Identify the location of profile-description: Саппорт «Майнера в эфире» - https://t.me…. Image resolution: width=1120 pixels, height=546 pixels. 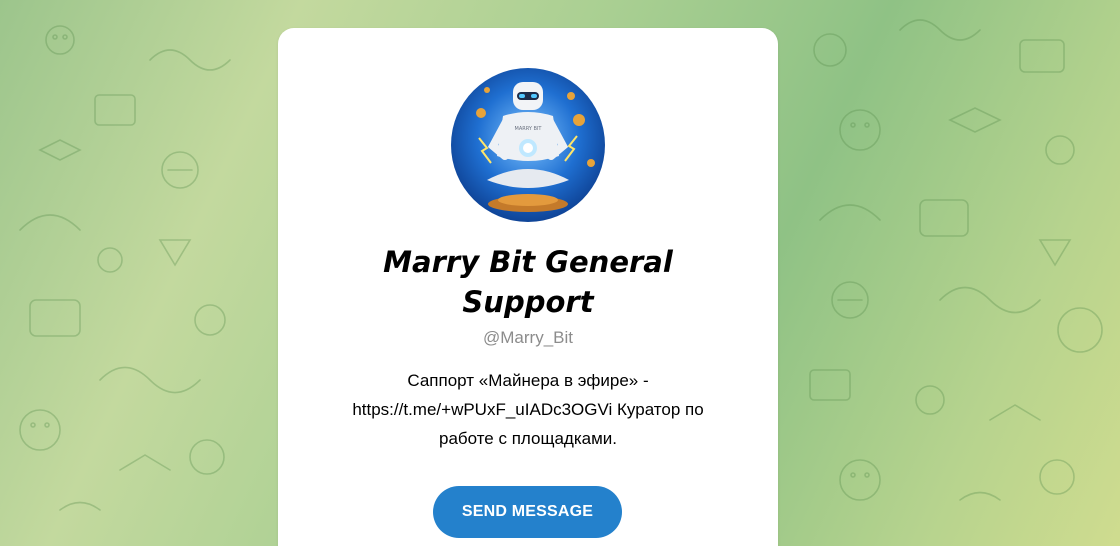
(528, 409).